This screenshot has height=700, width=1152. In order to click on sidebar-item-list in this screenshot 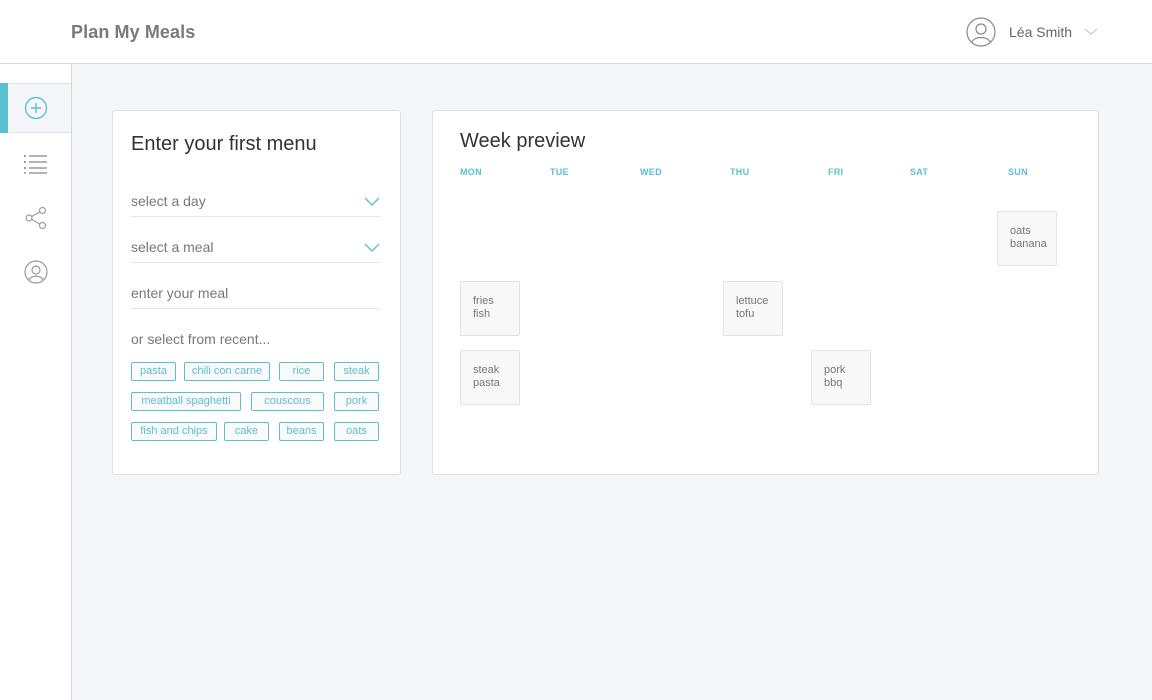, I will do `click(35, 164)`.